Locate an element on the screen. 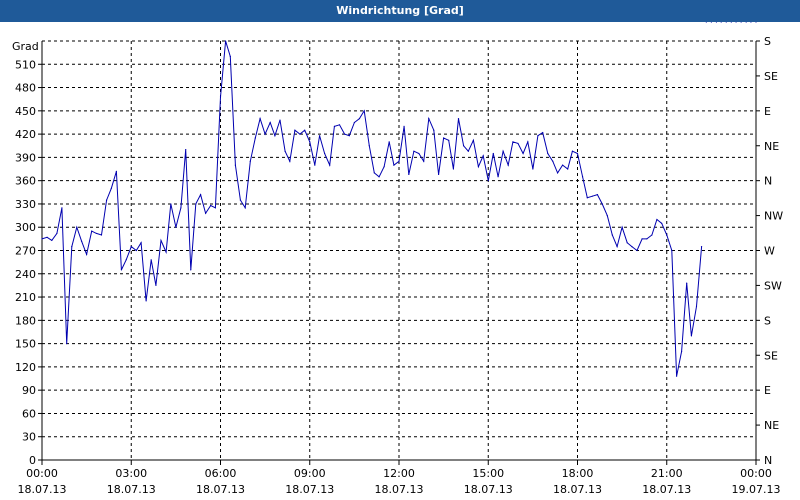 The height and width of the screenshot is (500, 800). x-tick-time: 06:00 is located at coordinates (221, 473).